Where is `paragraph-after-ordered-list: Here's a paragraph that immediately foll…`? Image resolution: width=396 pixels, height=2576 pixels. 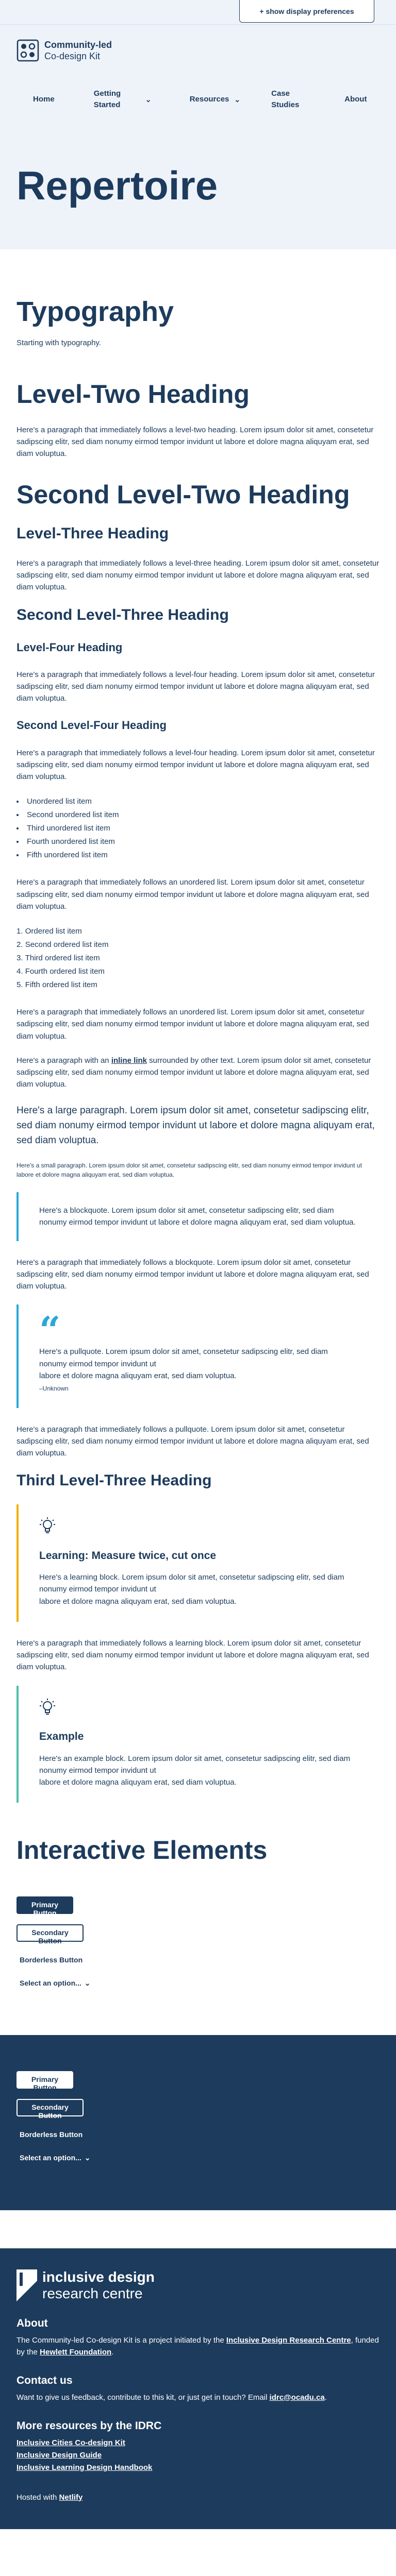
paragraph-after-ordered-list: Here's a paragraph that immediately foll… is located at coordinates (193, 1024).